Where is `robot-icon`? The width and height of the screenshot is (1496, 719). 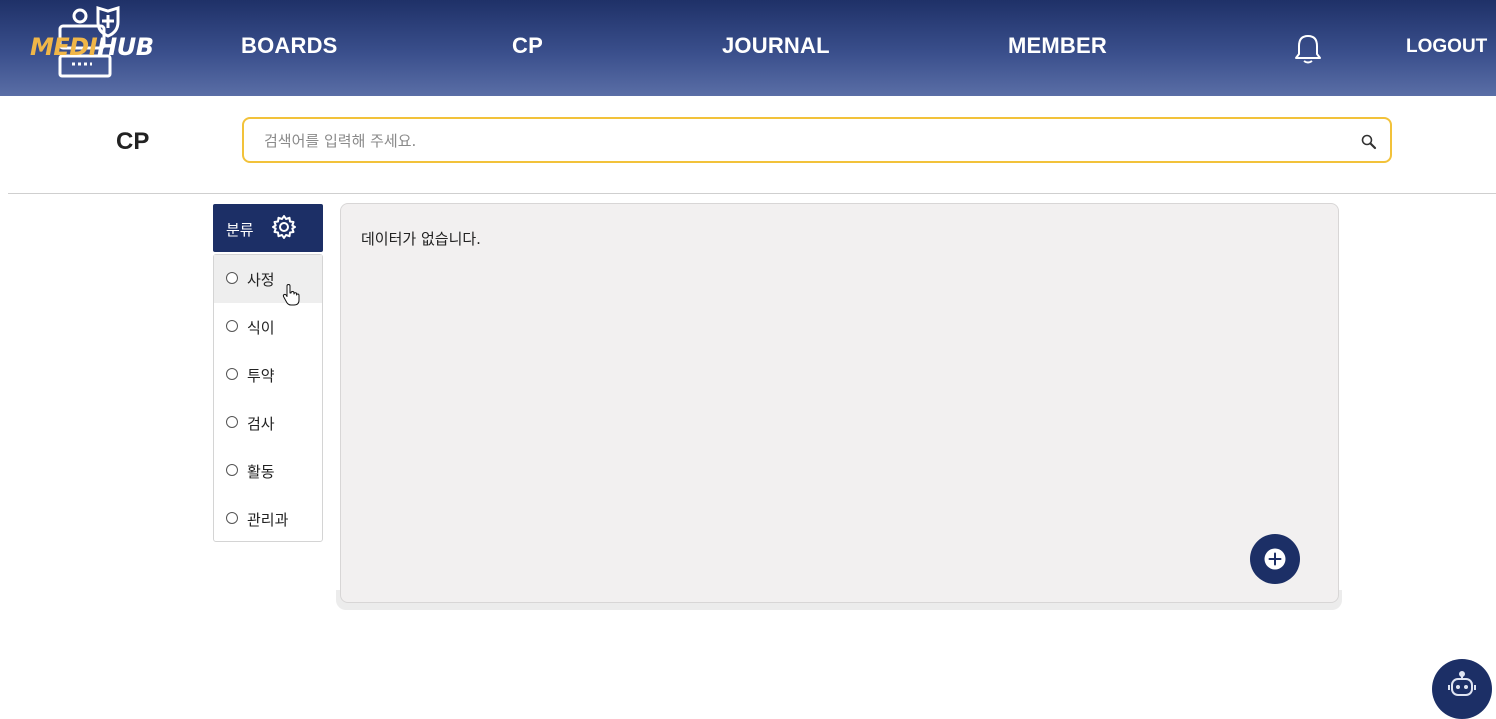 robot-icon is located at coordinates (1462, 683).